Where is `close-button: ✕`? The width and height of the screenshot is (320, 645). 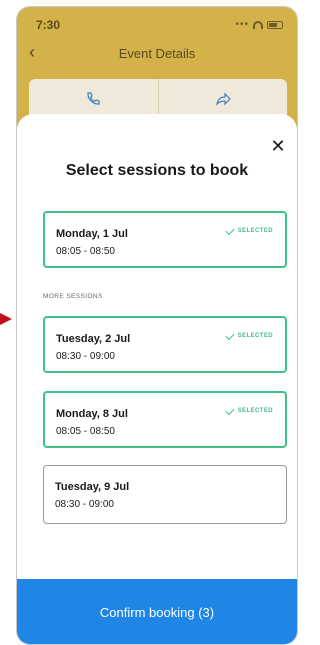 close-button: ✕ is located at coordinates (278, 146).